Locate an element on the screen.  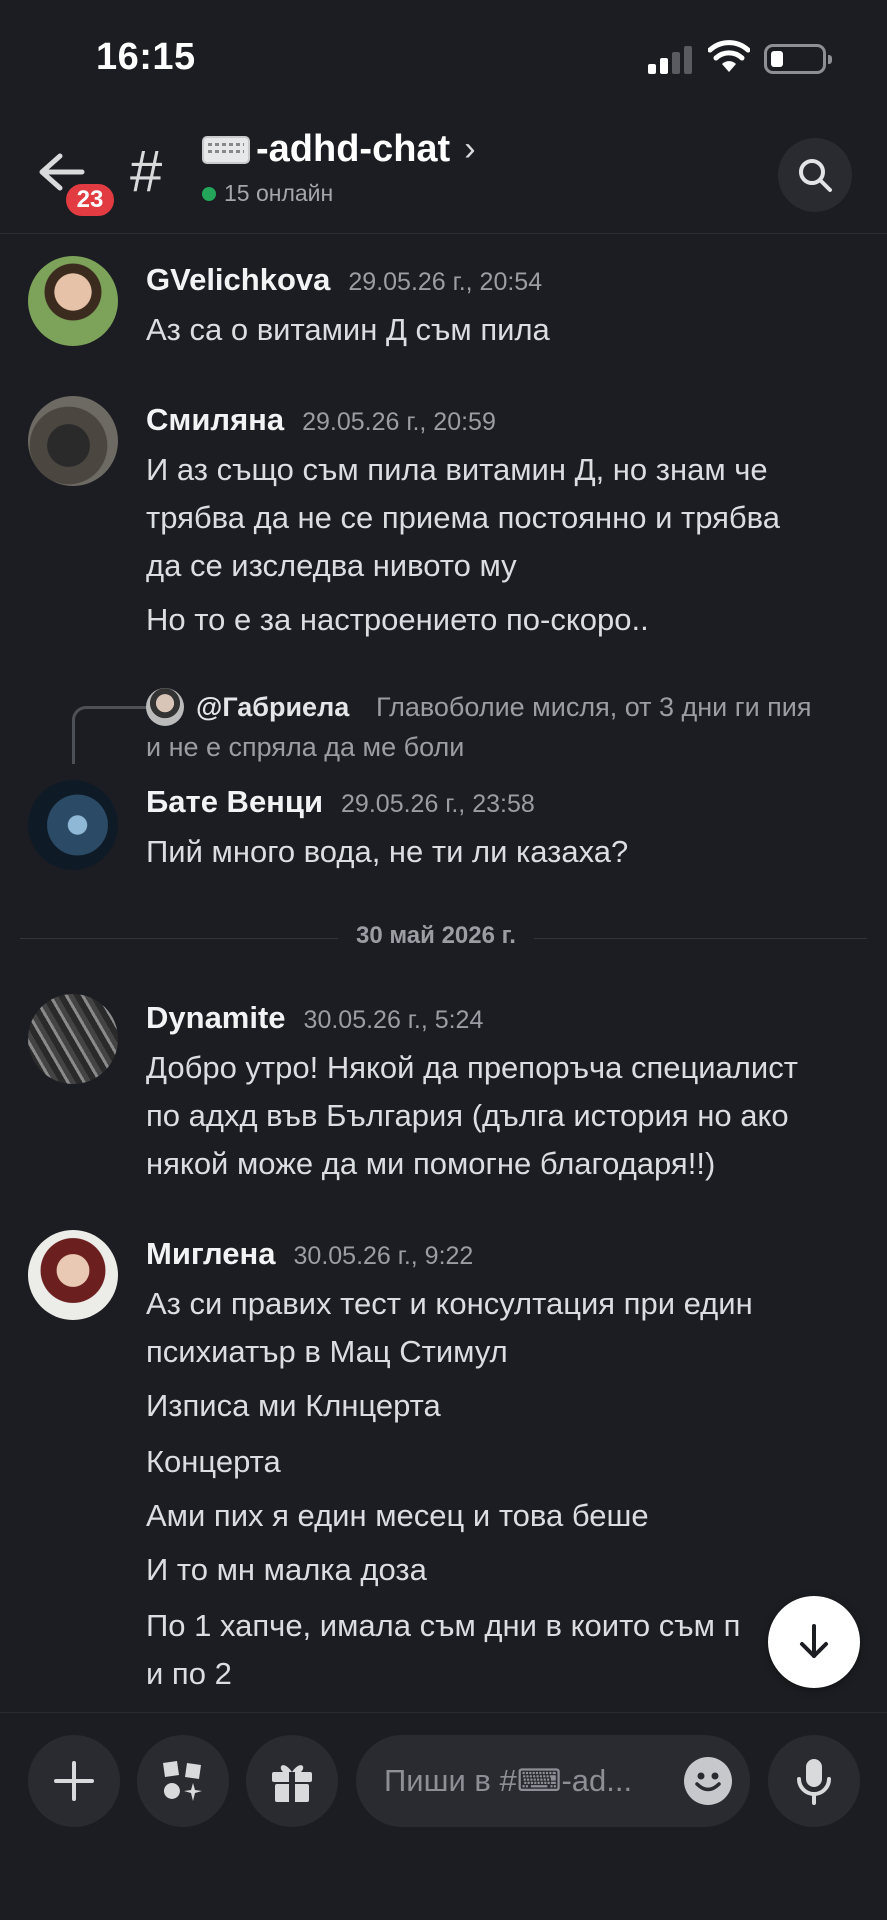
message-text: Изписа ми Клнцерта is located at coordinates (293, 1405).